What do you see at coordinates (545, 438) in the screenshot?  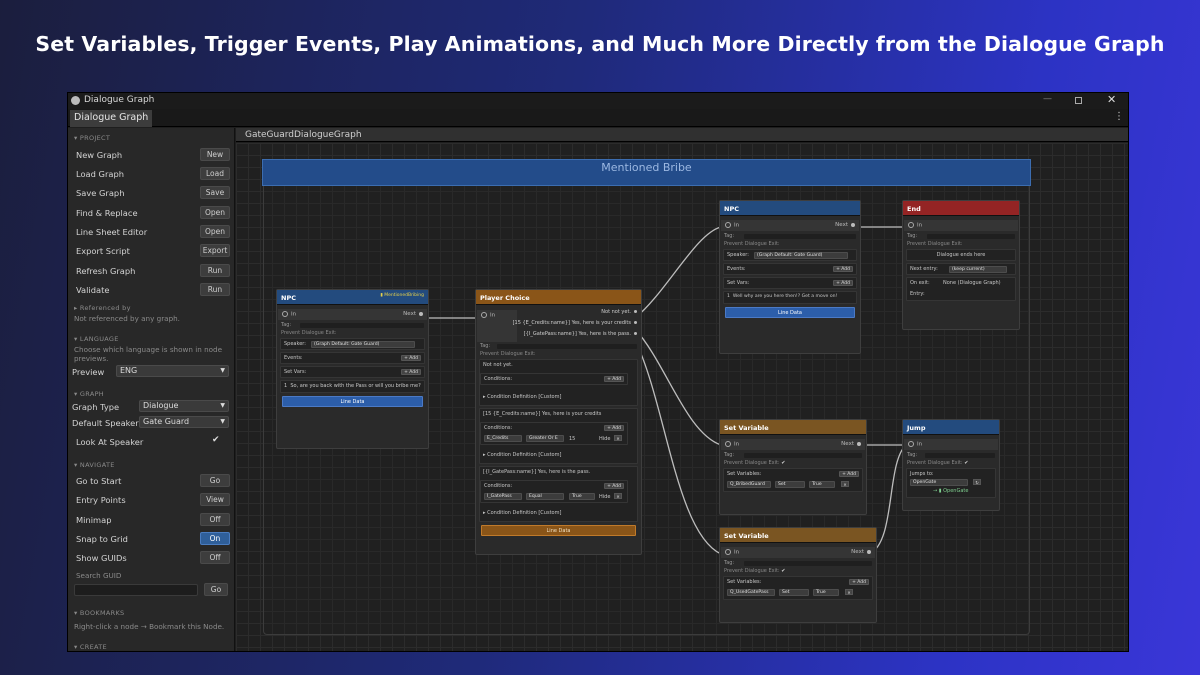 I see `condition-operator-select: Greater Or E` at bounding box center [545, 438].